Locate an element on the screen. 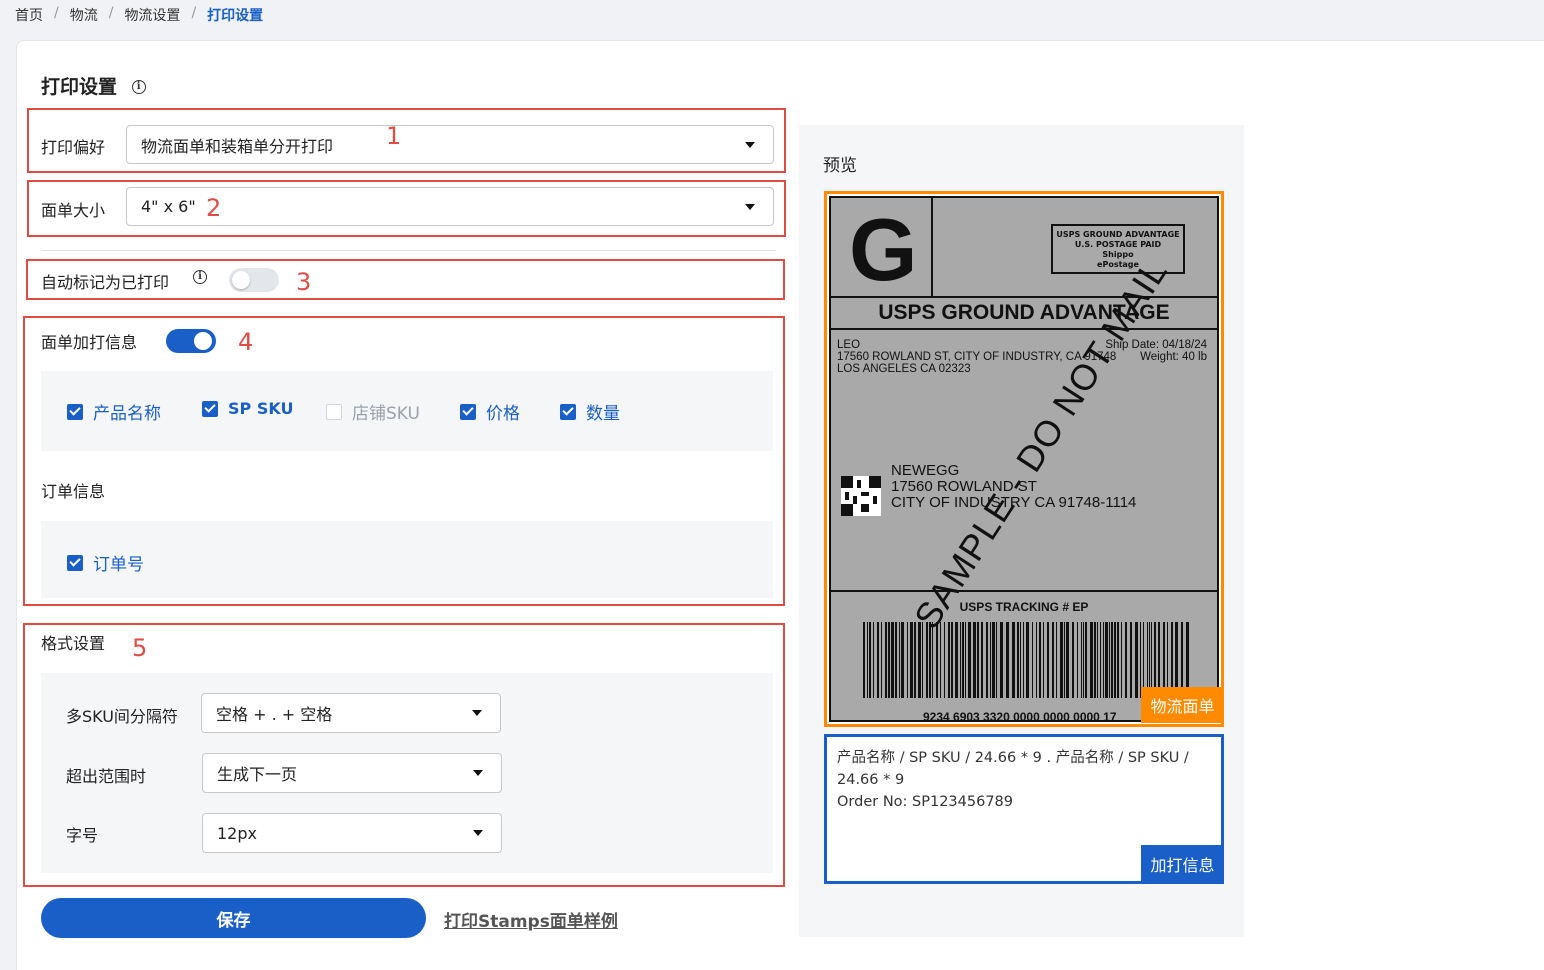 Image resolution: width=1544 pixels, height=970 pixels. separator-value: 空格 + . + 空格 is located at coordinates (274, 714).